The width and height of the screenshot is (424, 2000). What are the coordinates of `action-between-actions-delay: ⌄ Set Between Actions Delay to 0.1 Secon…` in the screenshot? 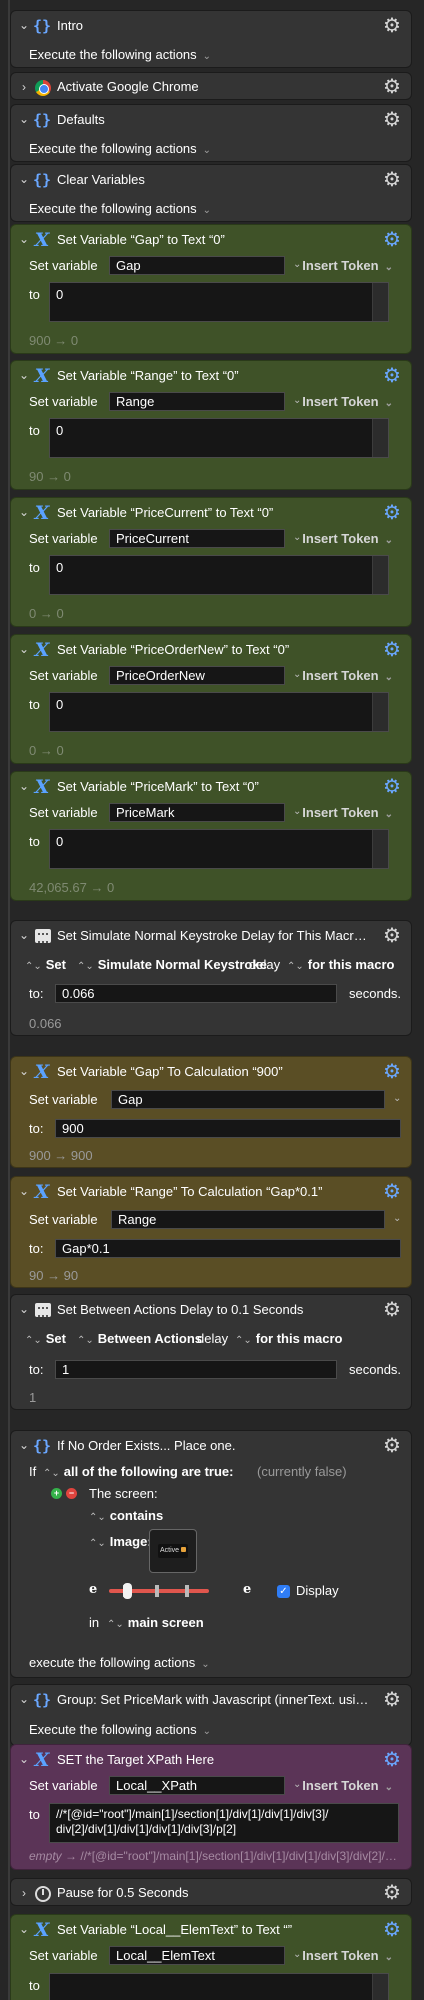 It's located at (211, 1352).